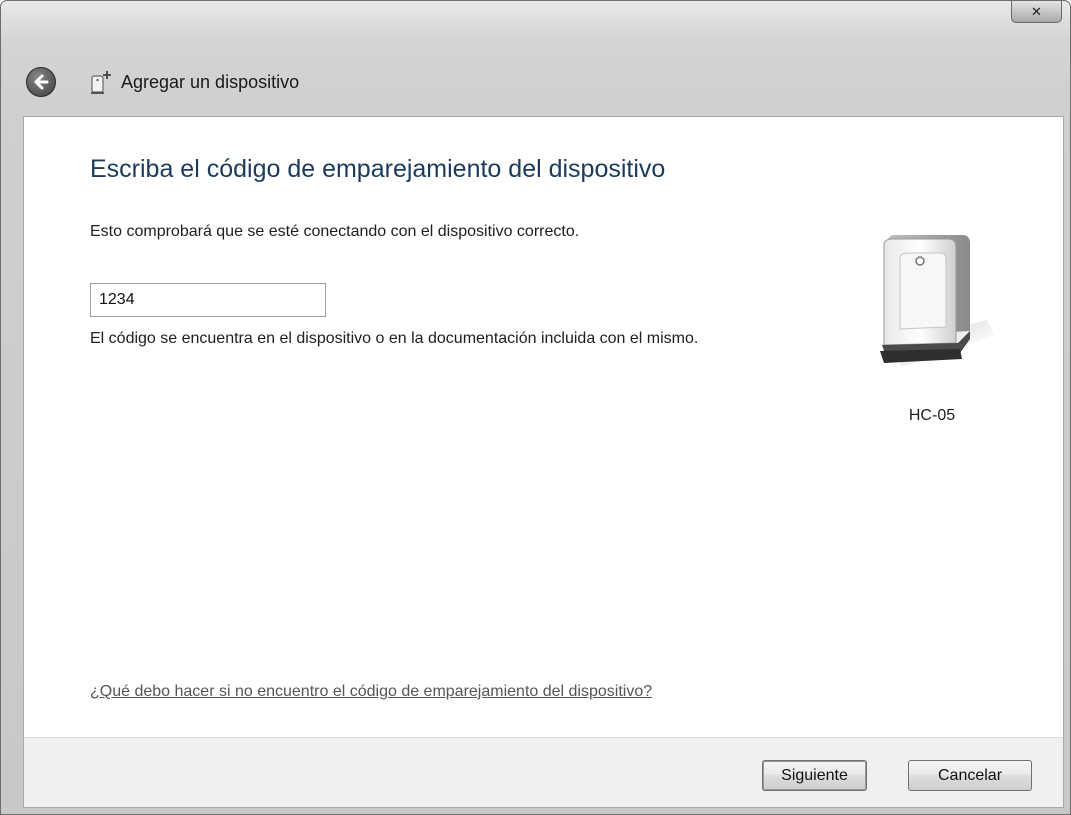 The height and width of the screenshot is (815, 1071). Describe the element at coordinates (932, 415) in the screenshot. I see `device-name: HC-05` at that location.